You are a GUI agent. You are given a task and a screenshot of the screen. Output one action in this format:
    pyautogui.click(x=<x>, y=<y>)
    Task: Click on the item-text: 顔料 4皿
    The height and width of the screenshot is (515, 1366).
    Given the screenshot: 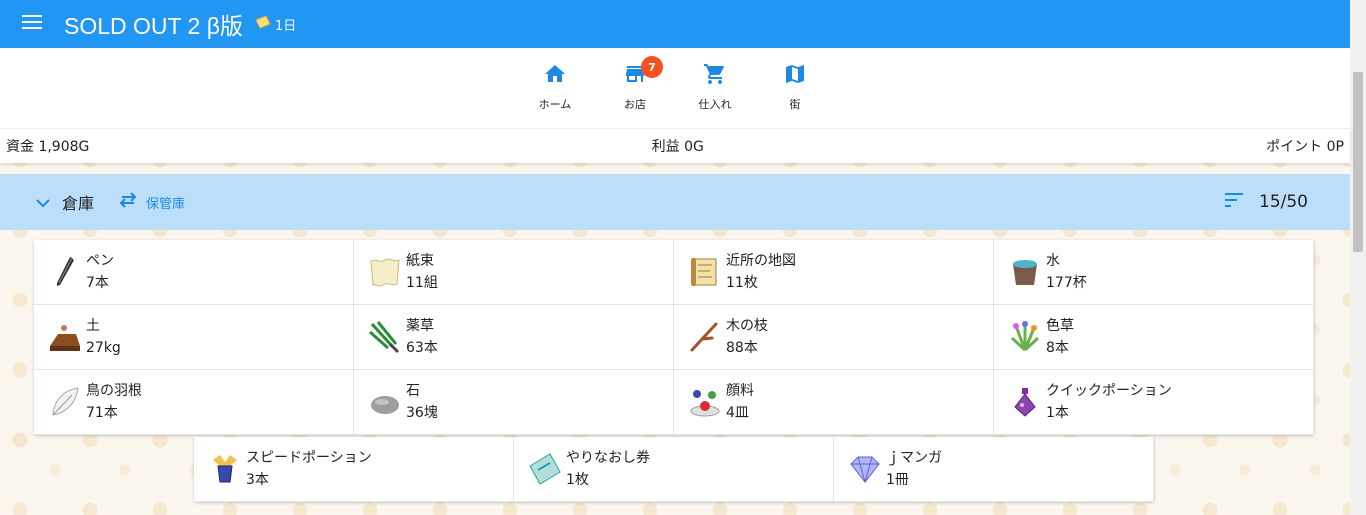 What is the action you would take?
    pyautogui.click(x=740, y=402)
    